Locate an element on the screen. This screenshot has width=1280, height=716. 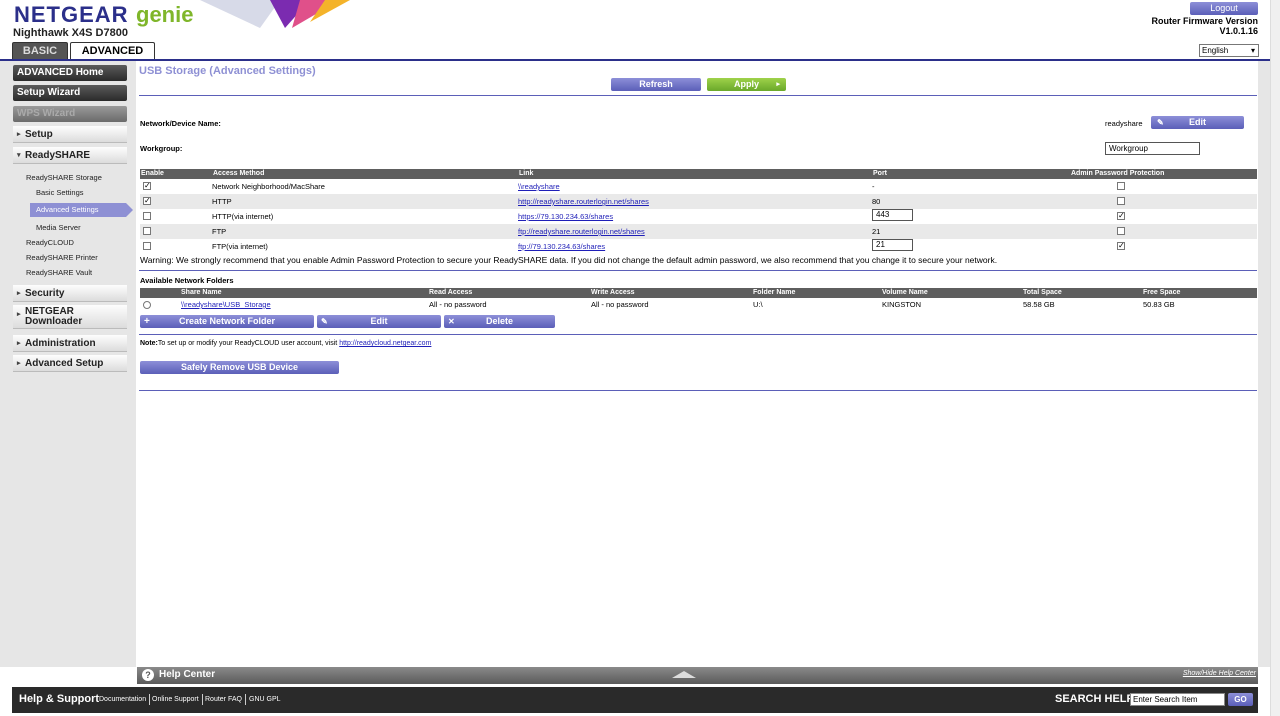
edit-device-name-button: ✎ Edit is located at coordinates (1197, 122).